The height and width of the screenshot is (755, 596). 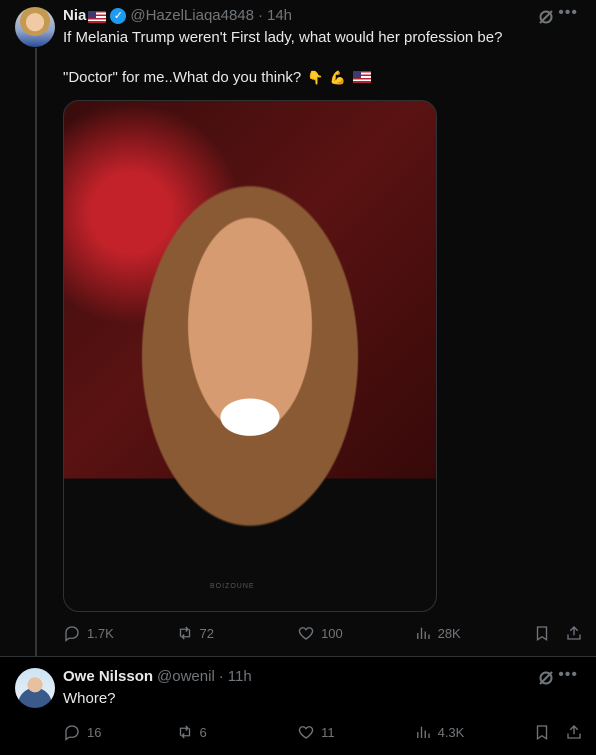 I want to click on author-name: Nia, so click(x=74, y=16).